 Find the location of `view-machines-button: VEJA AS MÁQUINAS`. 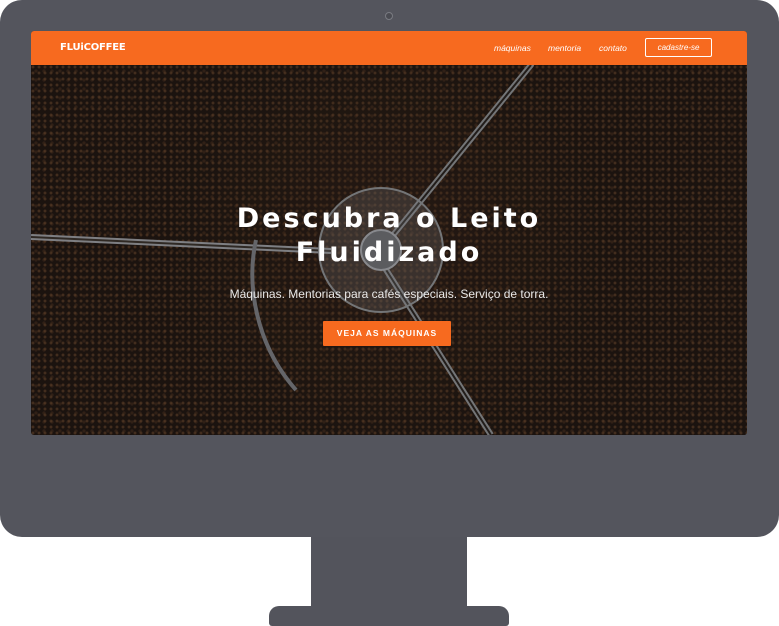

view-machines-button: VEJA AS MÁQUINAS is located at coordinates (387, 333).